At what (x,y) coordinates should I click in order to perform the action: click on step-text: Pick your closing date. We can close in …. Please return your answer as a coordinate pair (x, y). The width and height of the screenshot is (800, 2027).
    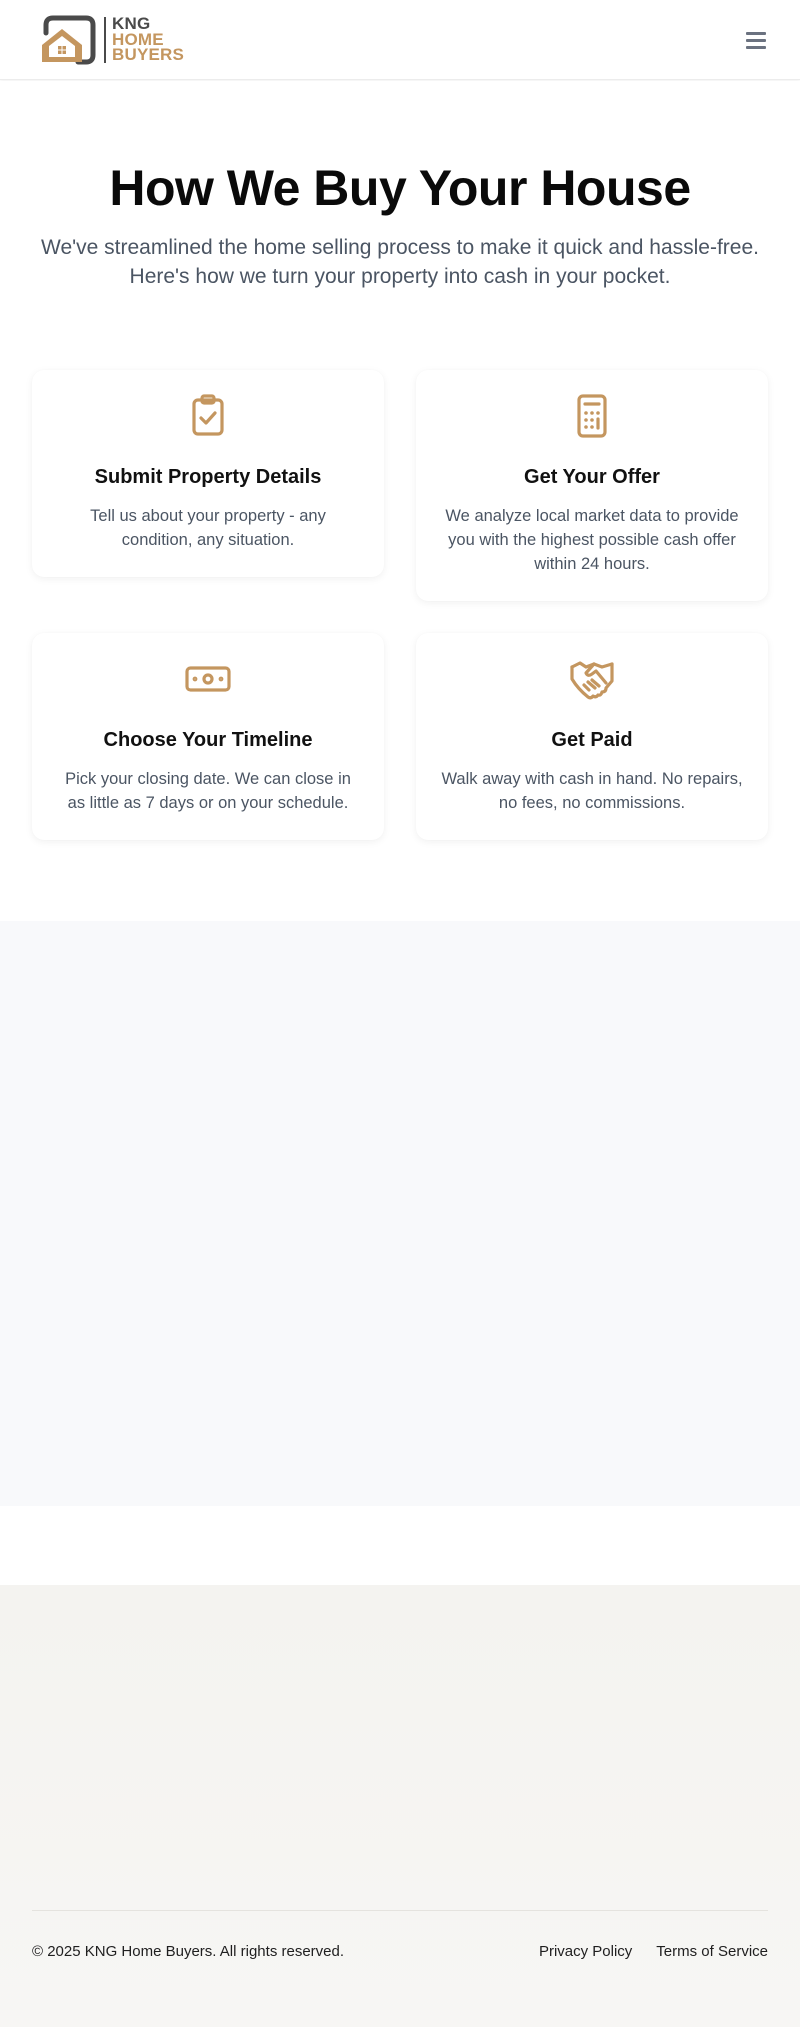
    Looking at the image, I should click on (208, 791).